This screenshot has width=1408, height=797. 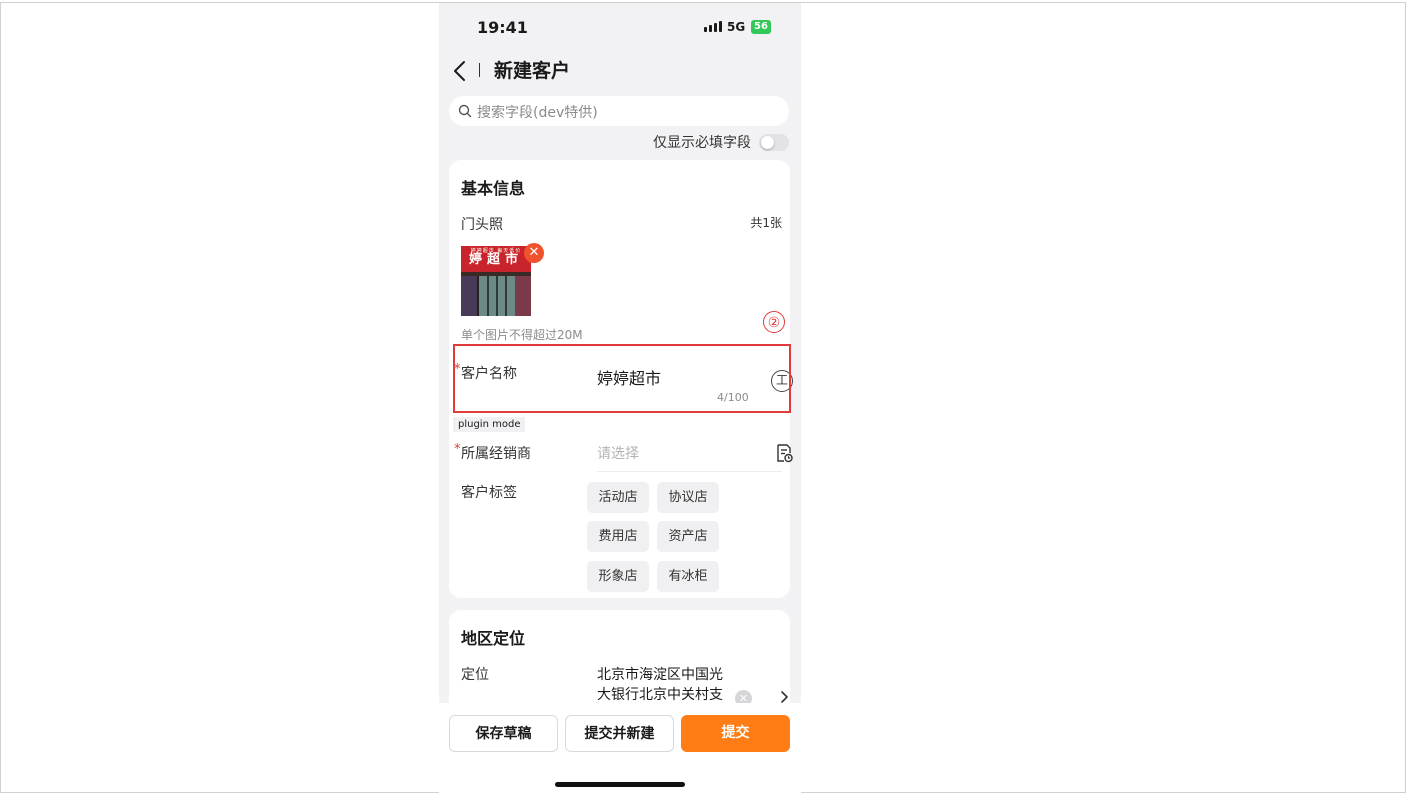 What do you see at coordinates (523, 296) in the screenshot?
I see `photo-right-side` at bounding box center [523, 296].